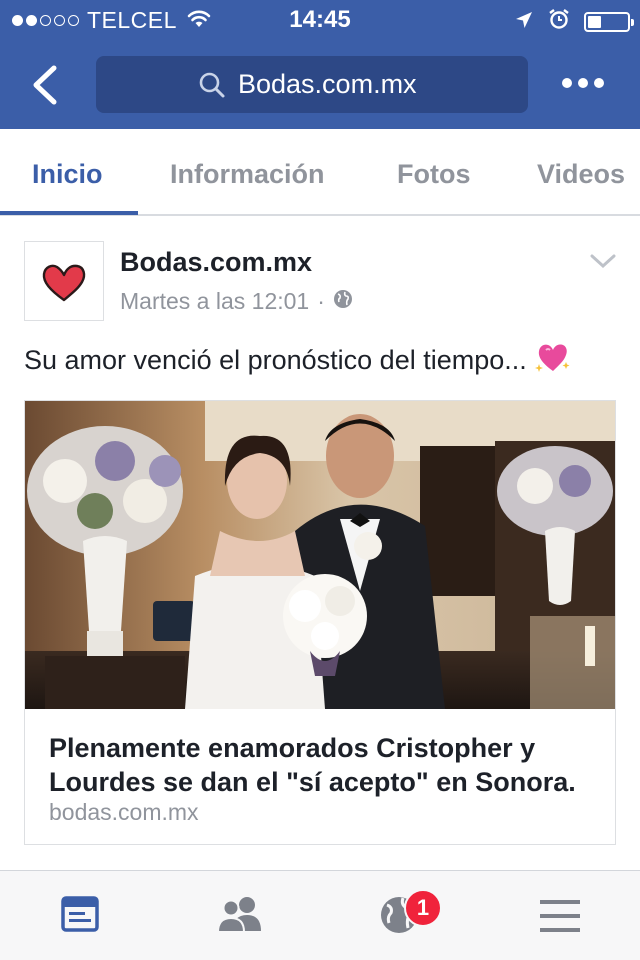  What do you see at coordinates (80, 916) in the screenshot?
I see `news-feed-icon` at bounding box center [80, 916].